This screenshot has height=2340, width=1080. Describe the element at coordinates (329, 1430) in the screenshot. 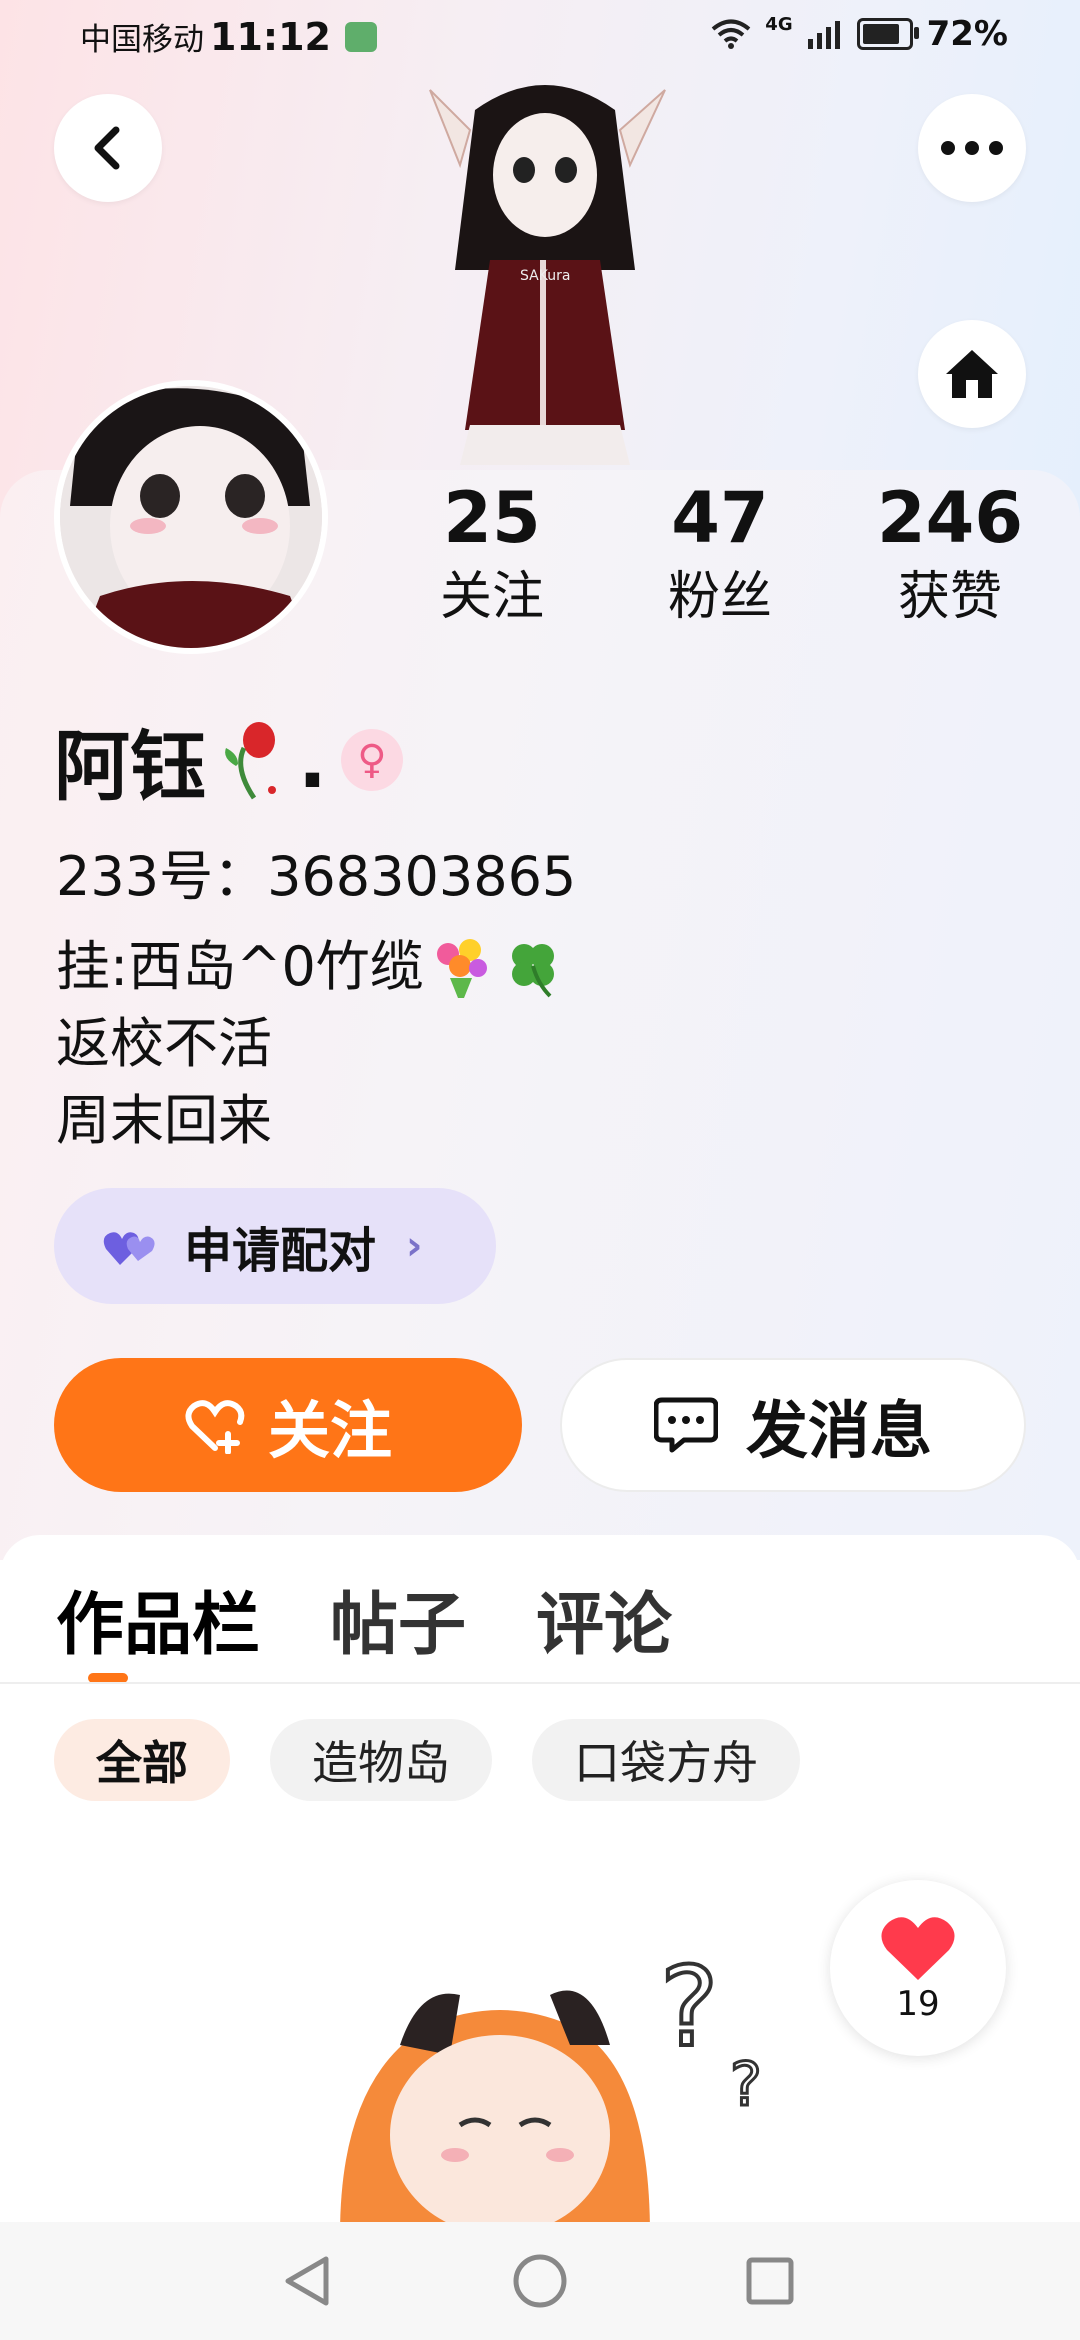

I see `follow-label: 关注` at that location.